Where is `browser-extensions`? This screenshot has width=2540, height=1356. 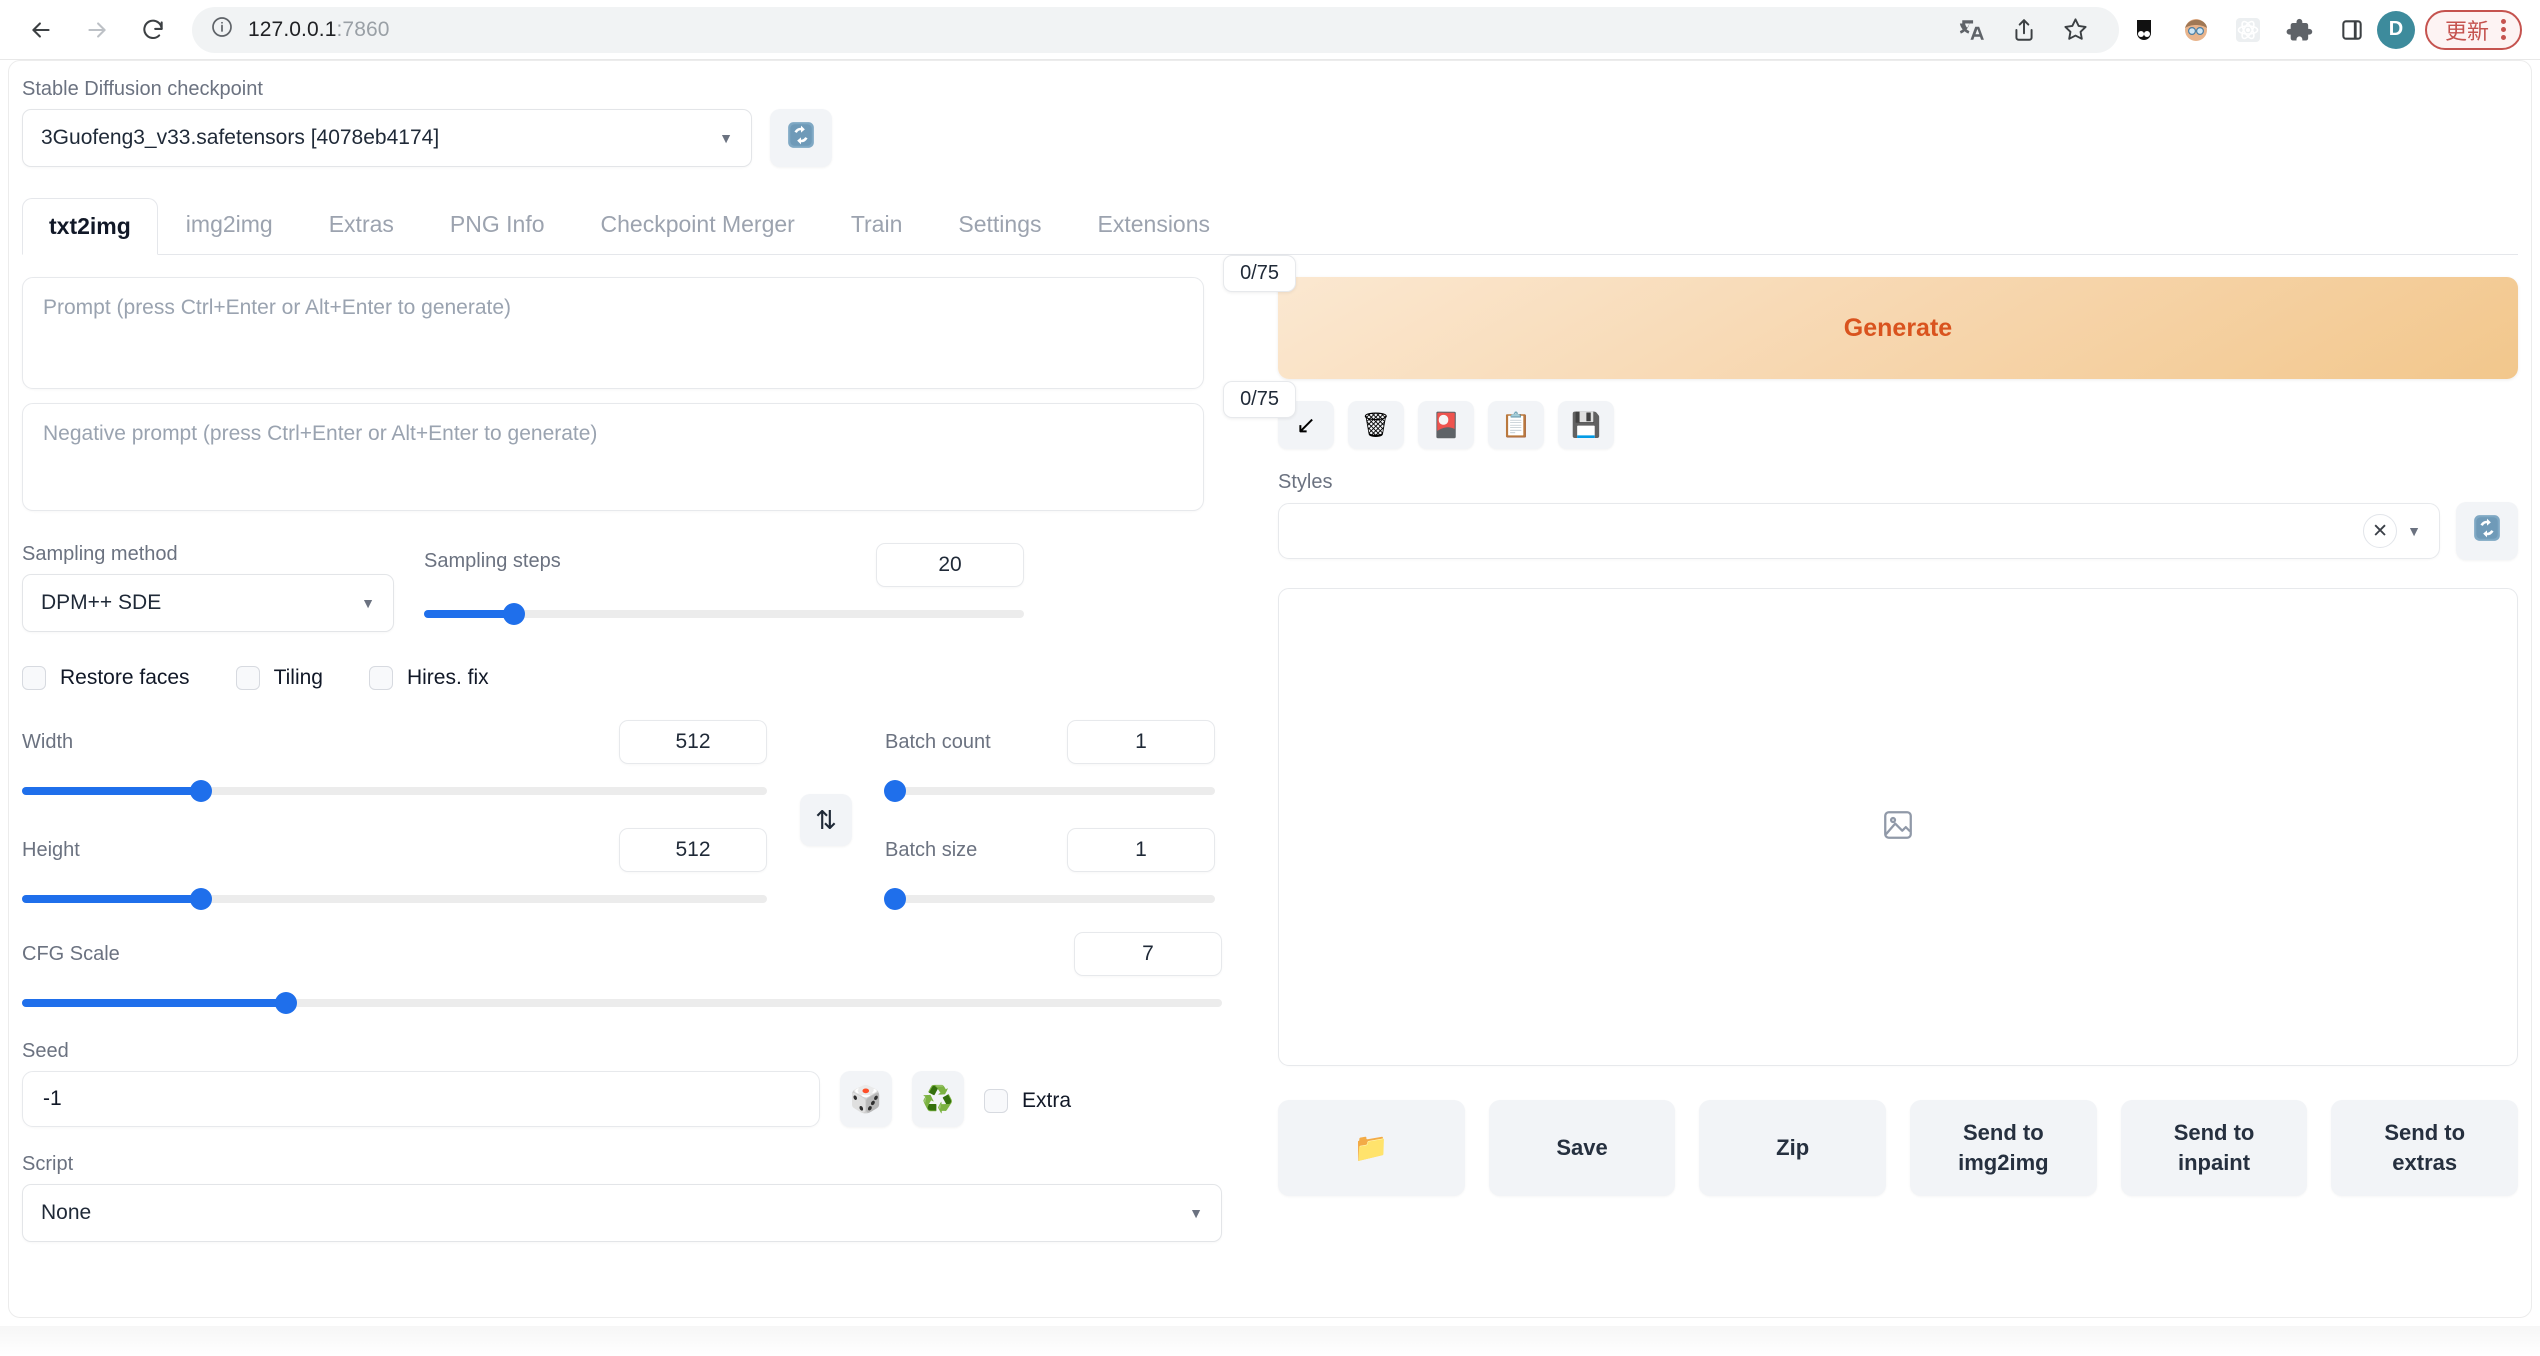 browser-extensions is located at coordinates (2248, 30).